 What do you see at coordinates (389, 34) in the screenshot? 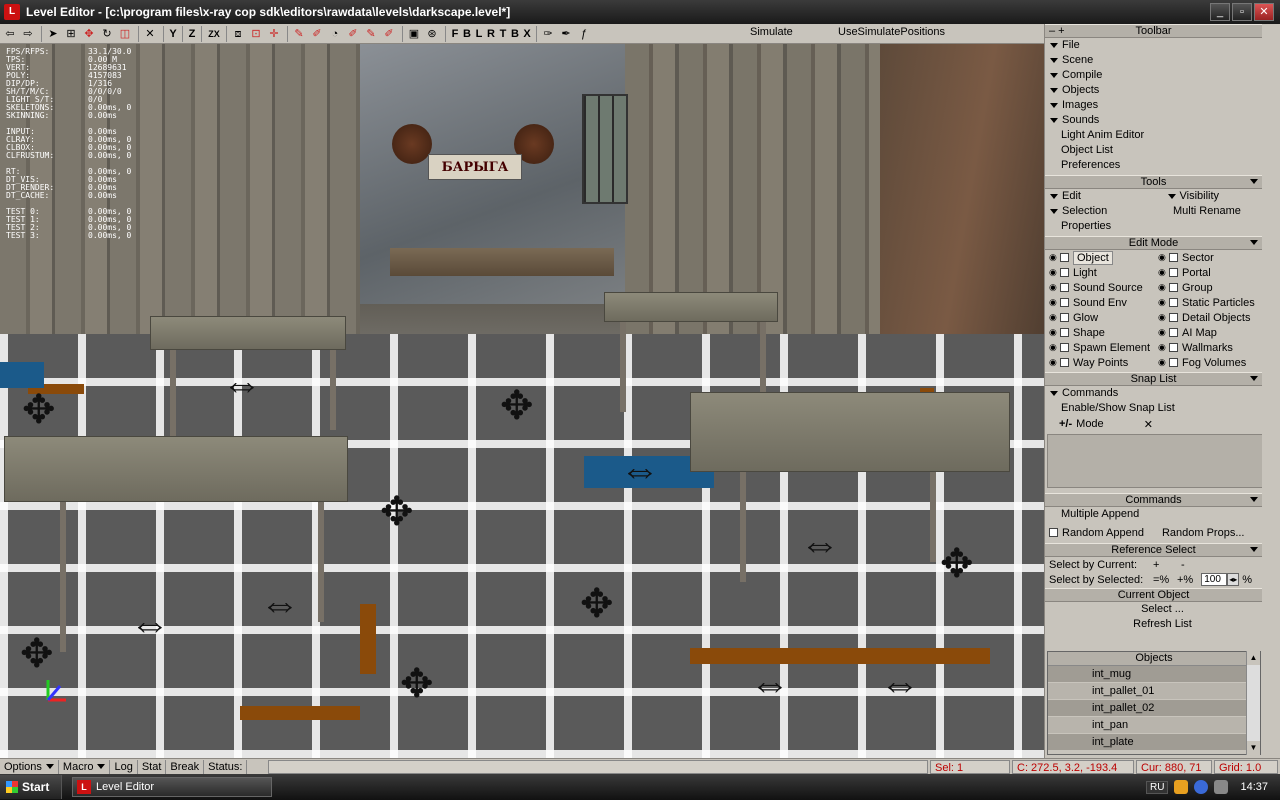
I see `vertex-snap-icon: ✐` at bounding box center [389, 34].